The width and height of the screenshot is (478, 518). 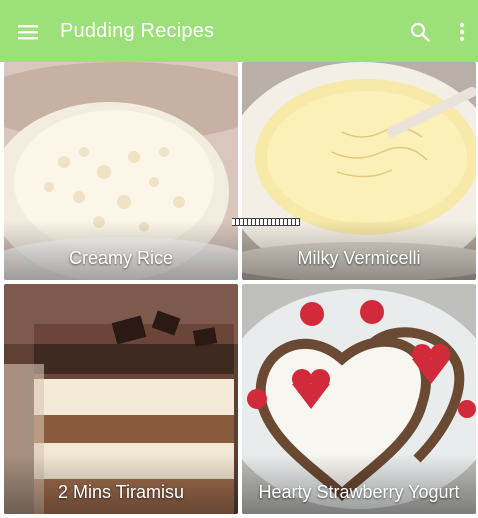 I want to click on search-button, so click(x=420, y=32).